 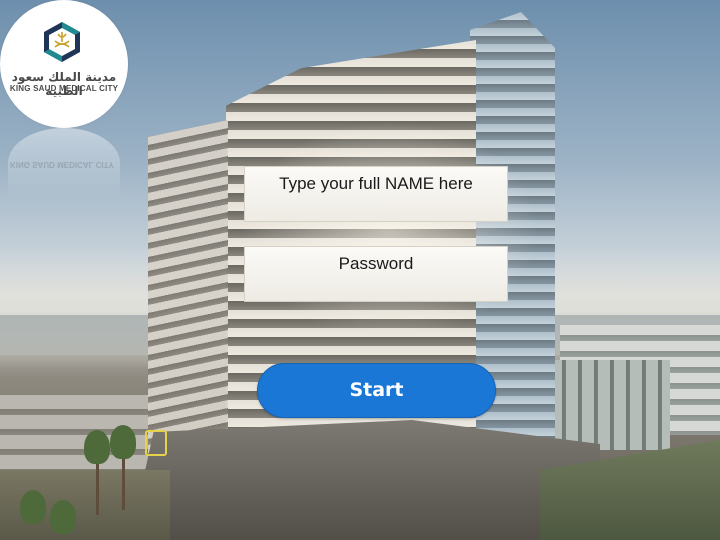 What do you see at coordinates (376, 263) in the screenshot?
I see `password-placeholder: Password` at bounding box center [376, 263].